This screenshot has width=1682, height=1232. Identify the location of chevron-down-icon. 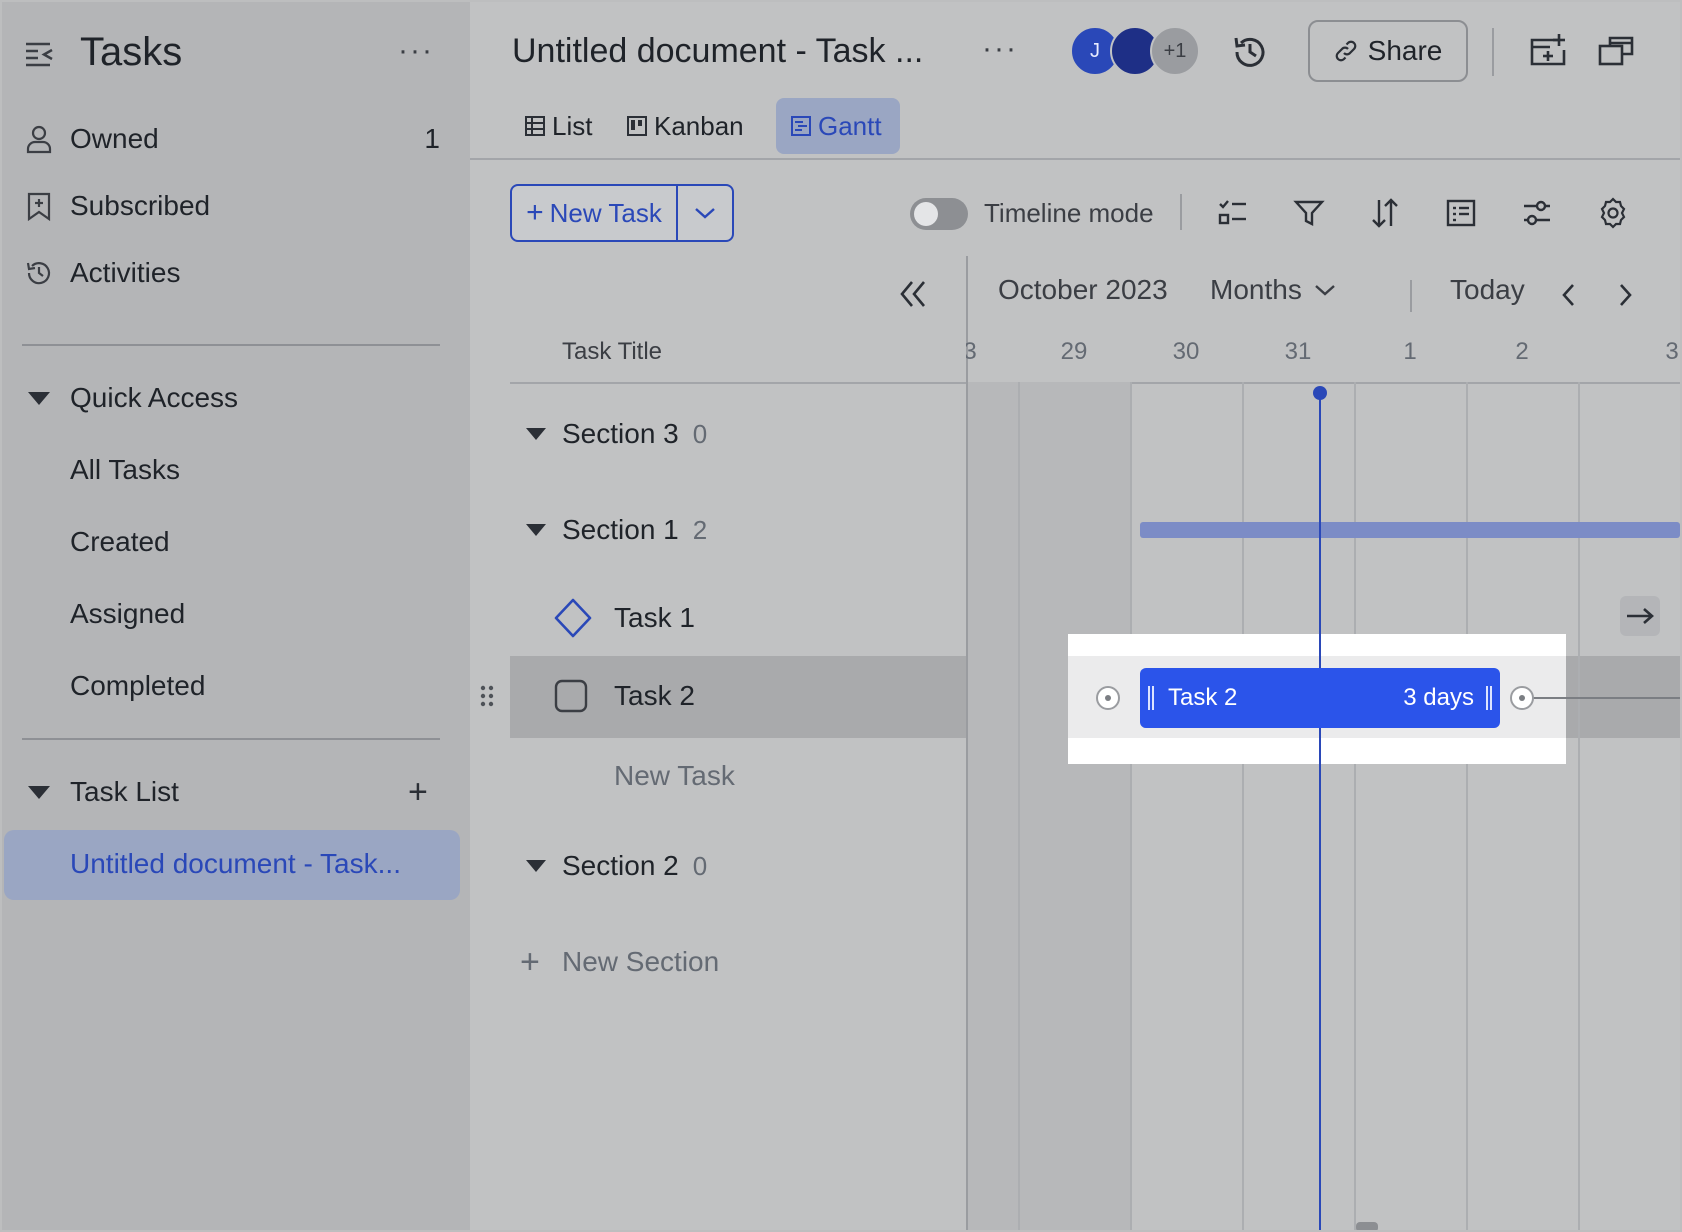
(705, 213).